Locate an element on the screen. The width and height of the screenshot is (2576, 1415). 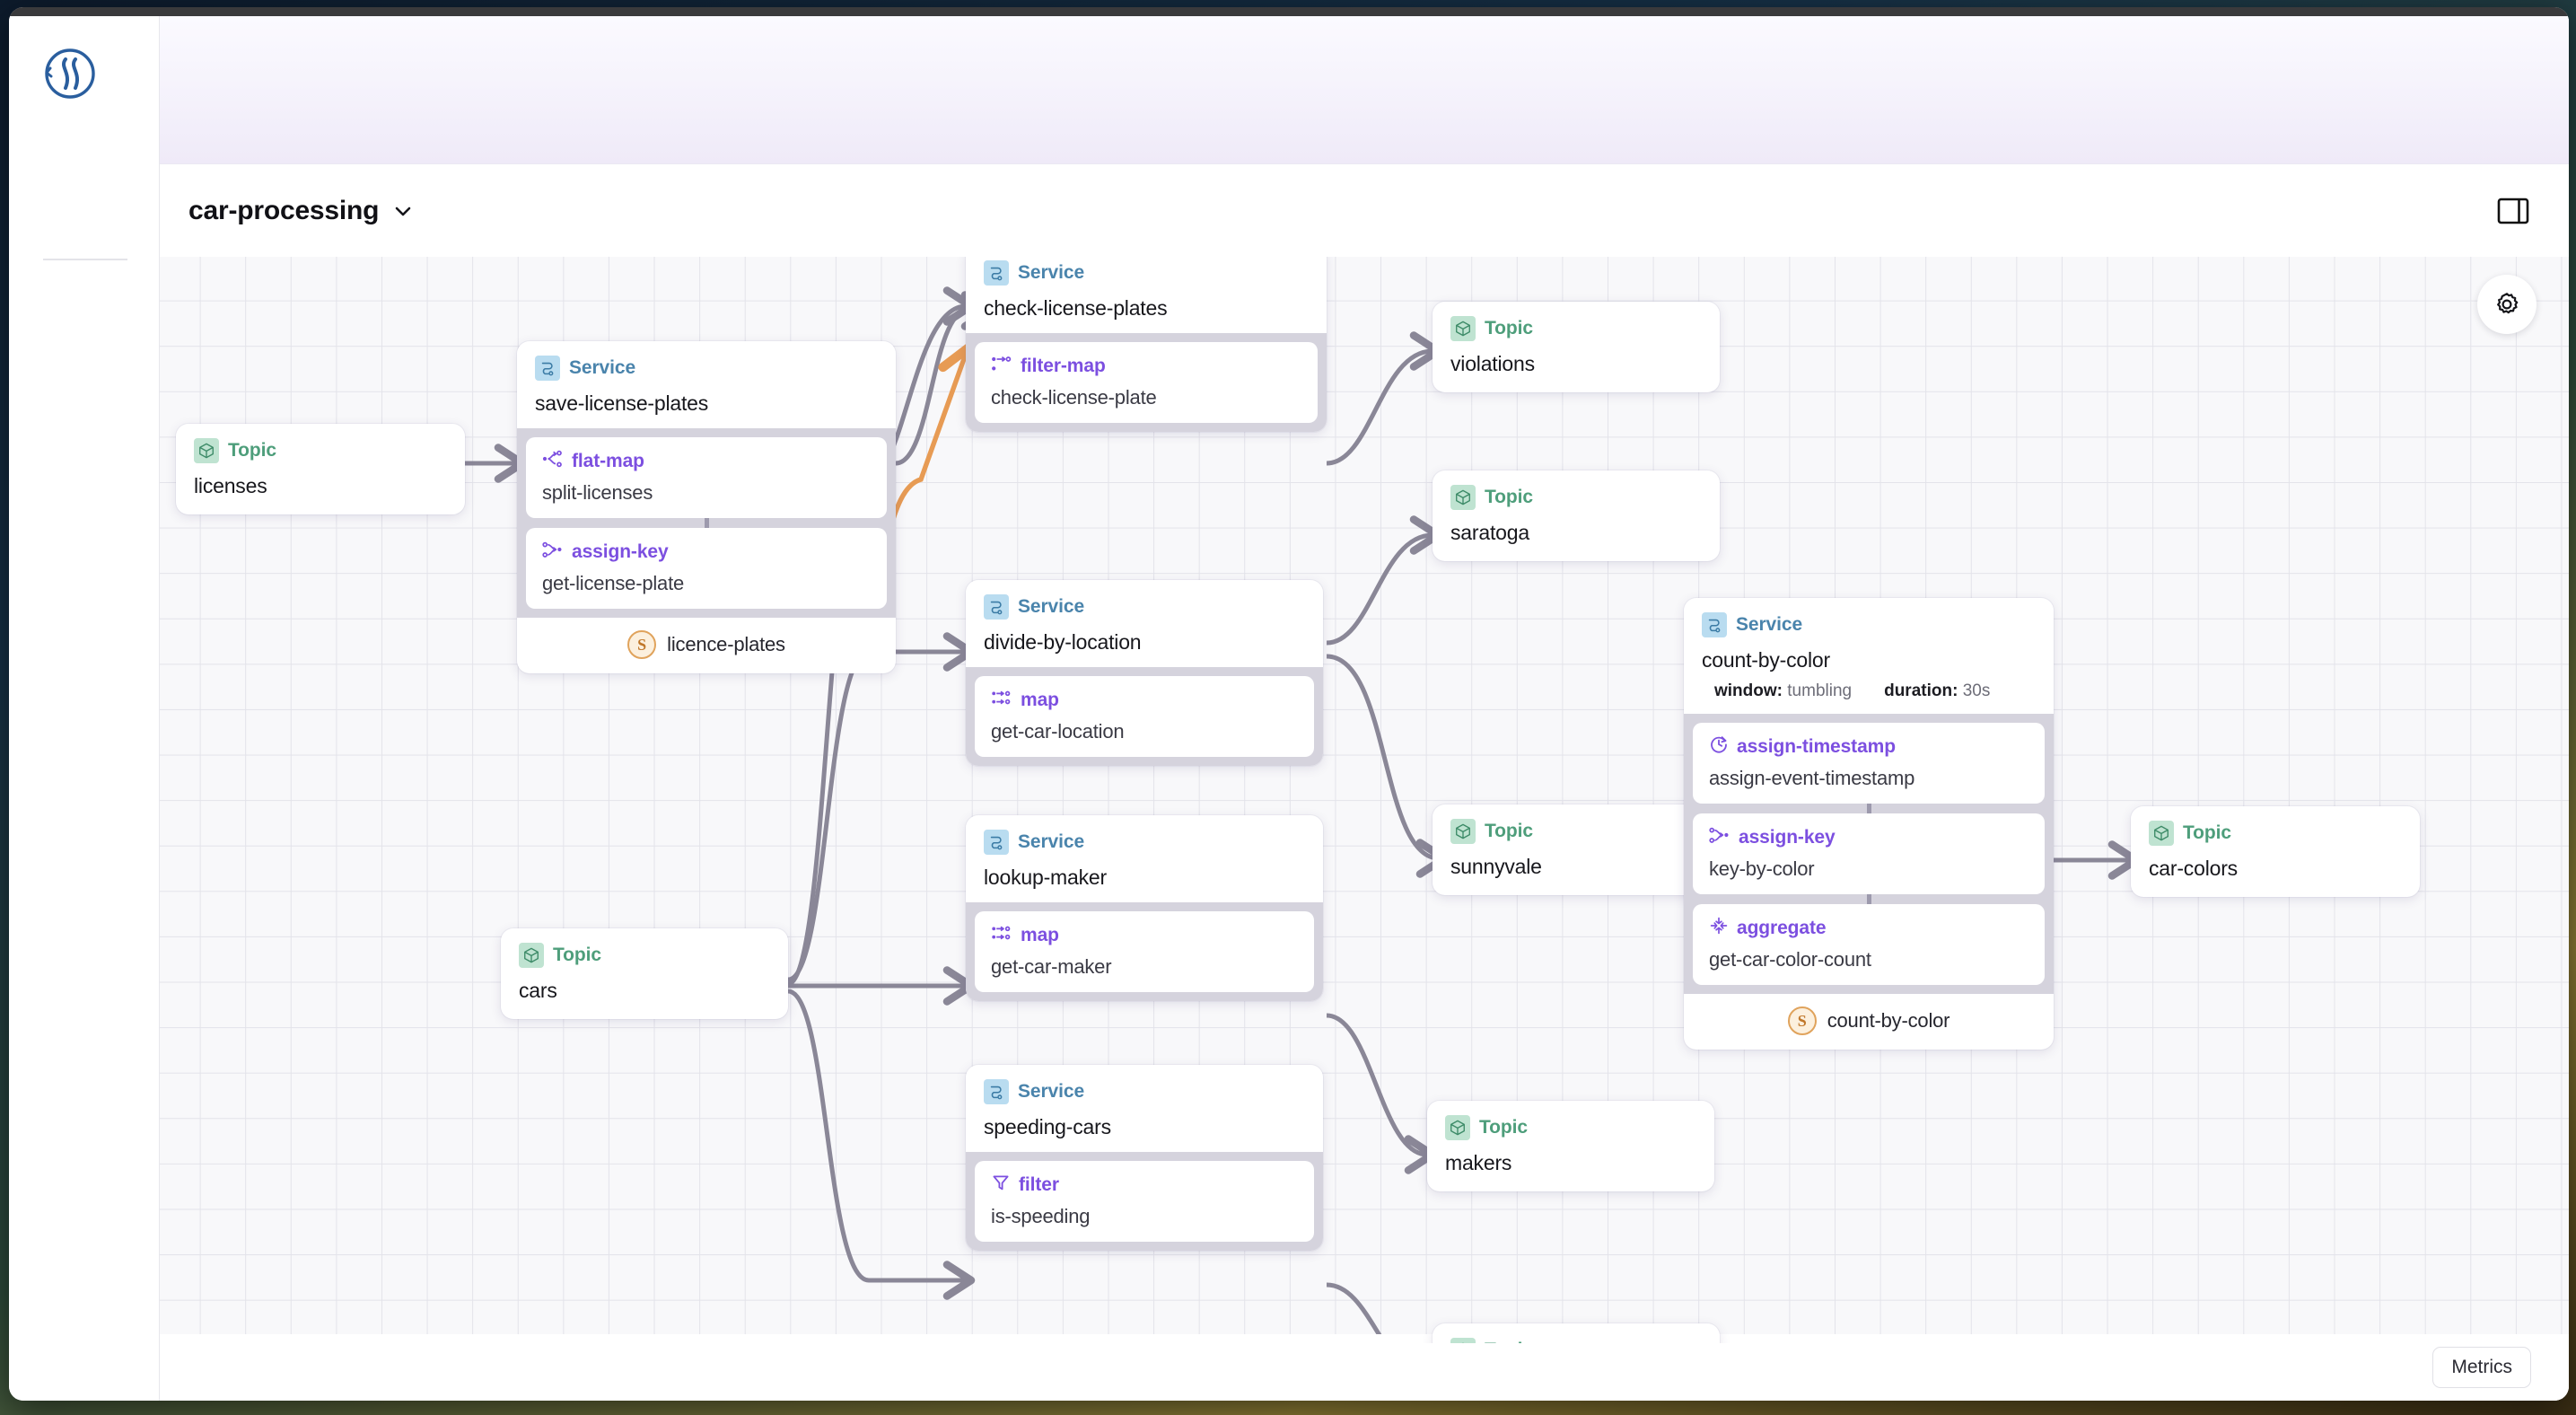
rail-divider is located at coordinates (85, 259).